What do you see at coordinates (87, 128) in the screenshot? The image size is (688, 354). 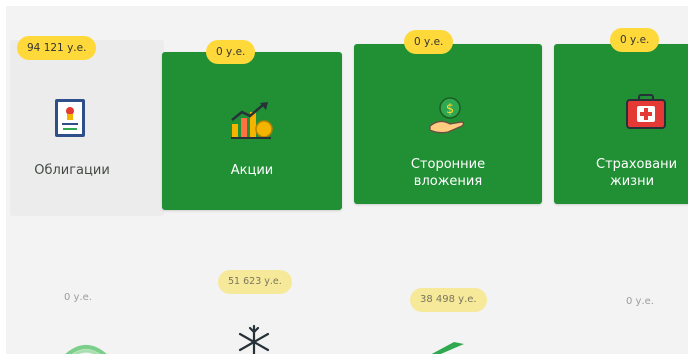 I see `card-bonds: Облигации` at bounding box center [87, 128].